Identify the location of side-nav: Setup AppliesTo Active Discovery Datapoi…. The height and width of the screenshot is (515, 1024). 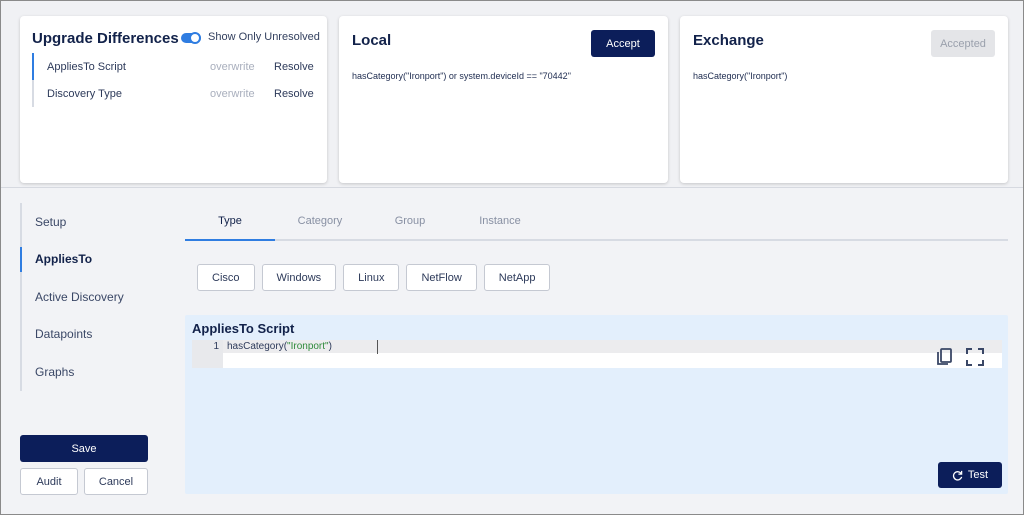
(90, 297).